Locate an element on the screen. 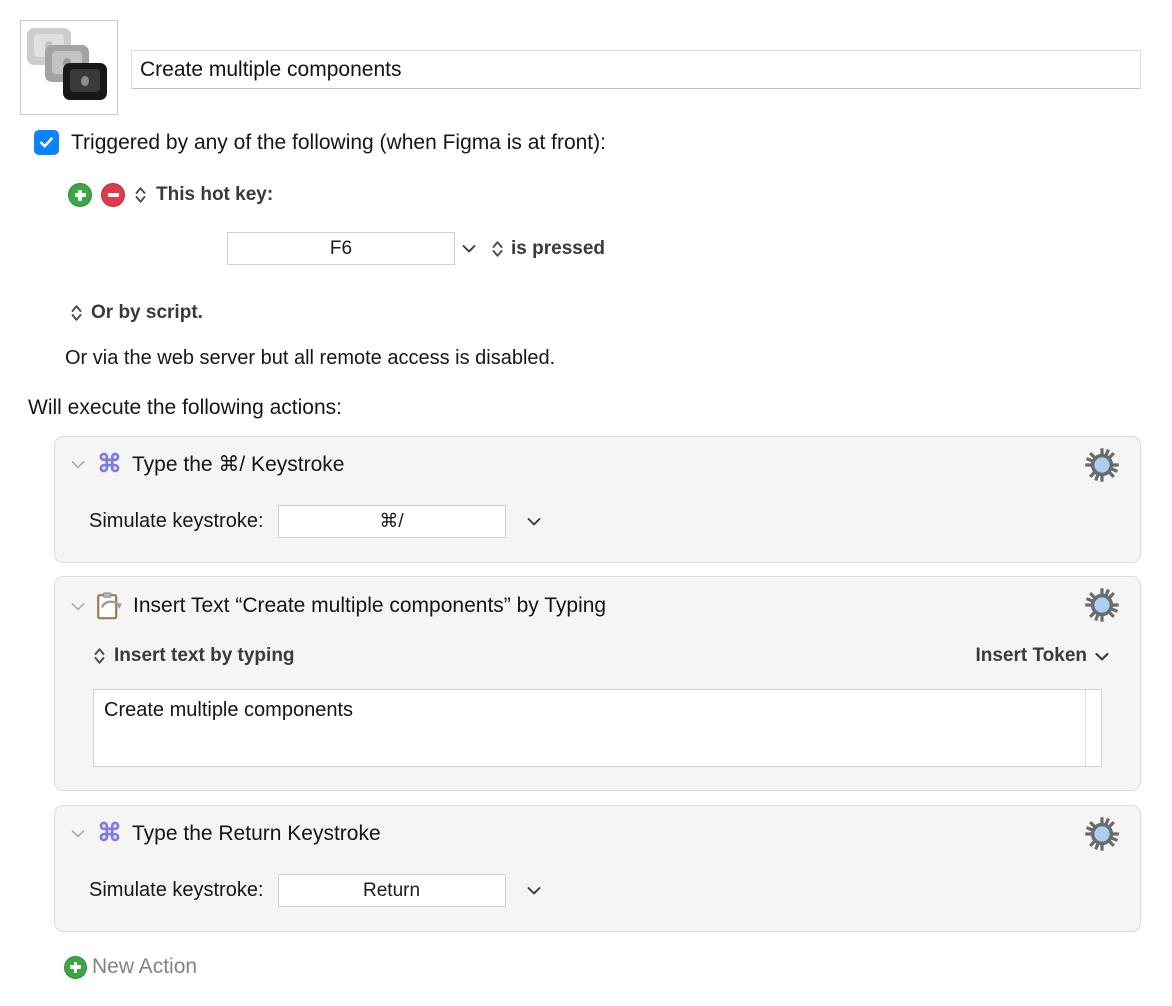 The height and width of the screenshot is (1006, 1172). add-action-icon is located at coordinates (75, 967).